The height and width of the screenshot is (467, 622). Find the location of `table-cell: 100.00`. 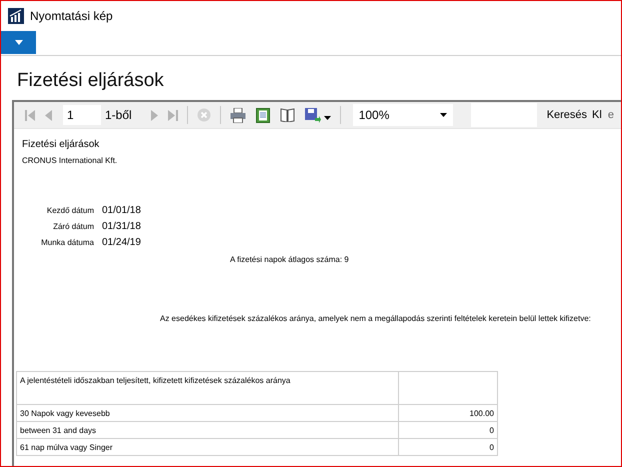

table-cell: 100.00 is located at coordinates (448, 413).